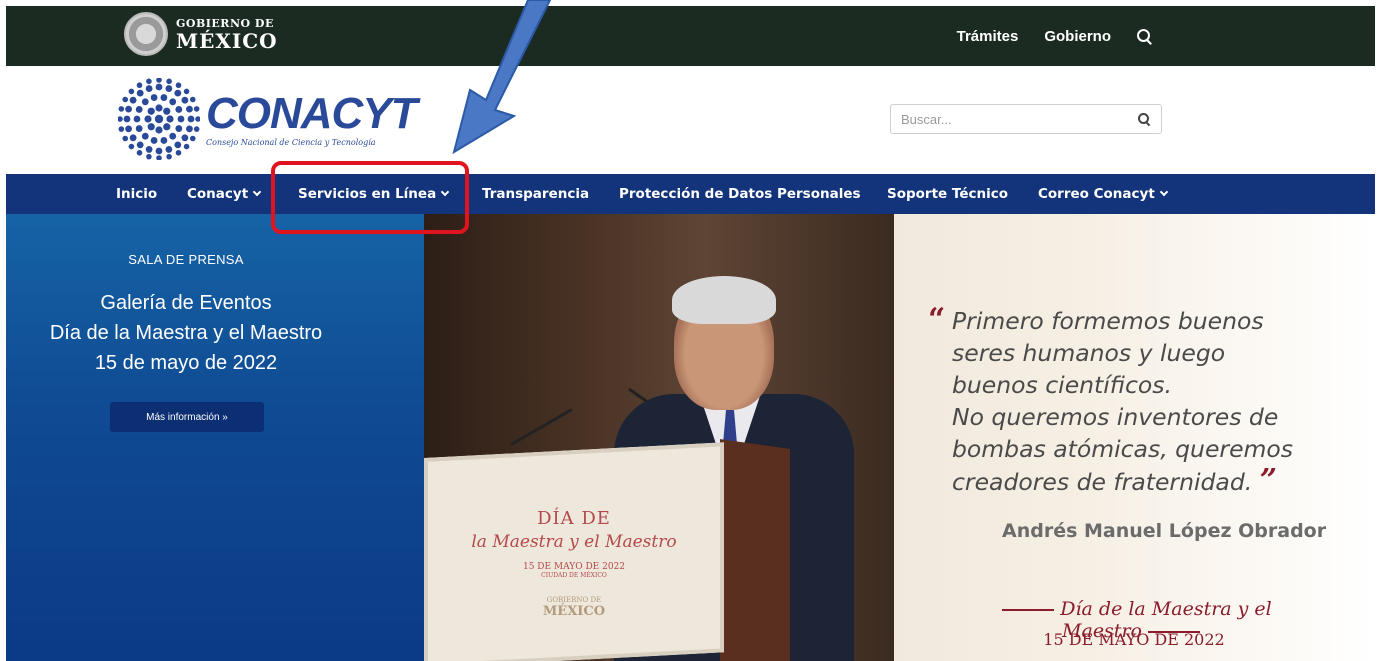  I want to click on gobierno-de-mexico-logo: GOBIERNO DE MÉXICO, so click(201, 34).